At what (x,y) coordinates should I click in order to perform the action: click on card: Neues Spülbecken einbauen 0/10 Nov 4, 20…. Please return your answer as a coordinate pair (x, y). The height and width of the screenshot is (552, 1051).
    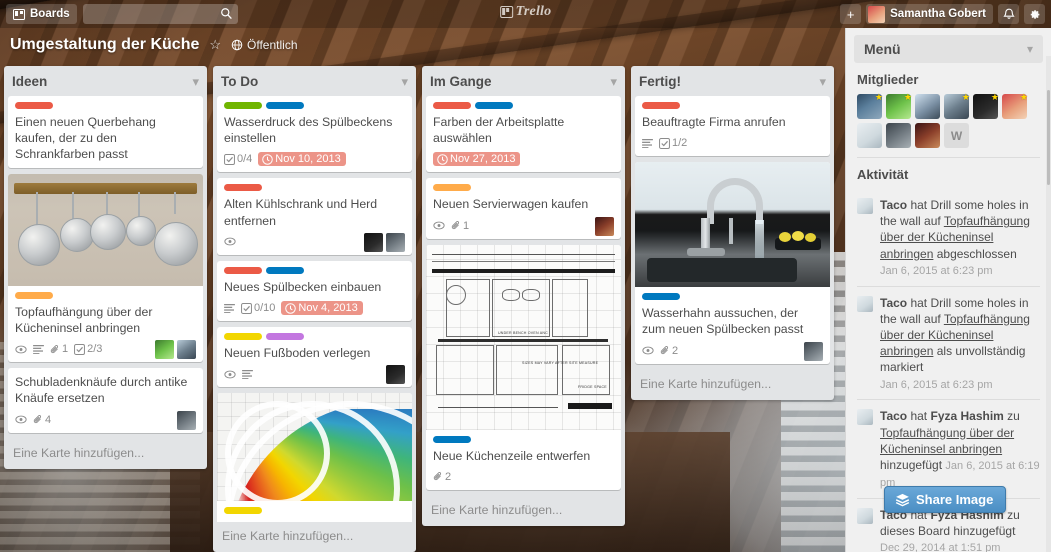
    Looking at the image, I should click on (314, 291).